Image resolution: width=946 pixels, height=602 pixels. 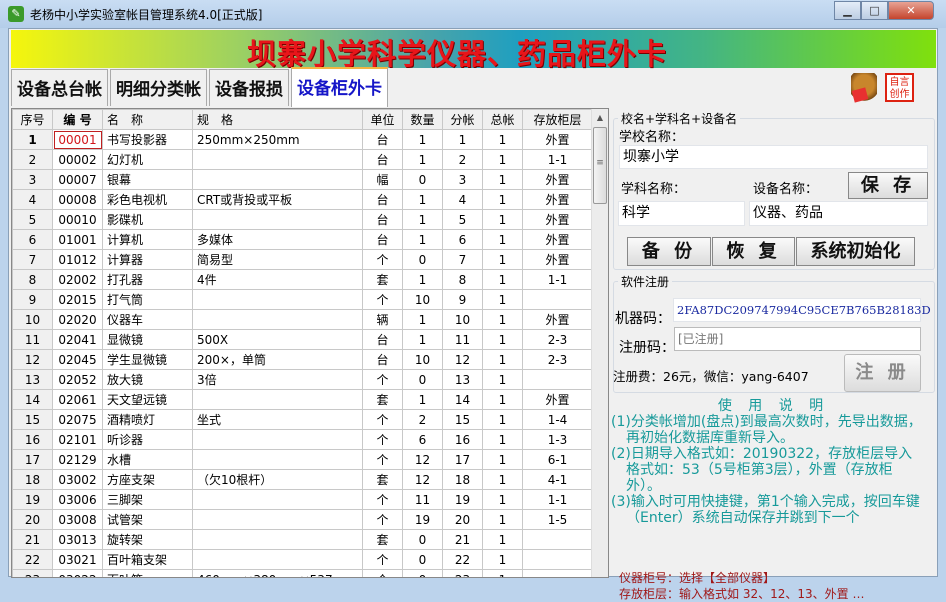 I want to click on table-cell: 旋转架, so click(x=147, y=539).